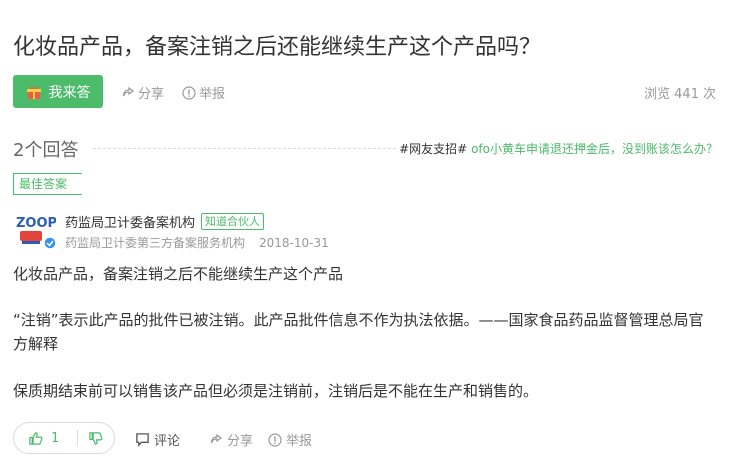 The width and height of the screenshot is (732, 473). Describe the element at coordinates (48, 184) in the screenshot. I see `best-answer-badge: 最佳答案` at that location.